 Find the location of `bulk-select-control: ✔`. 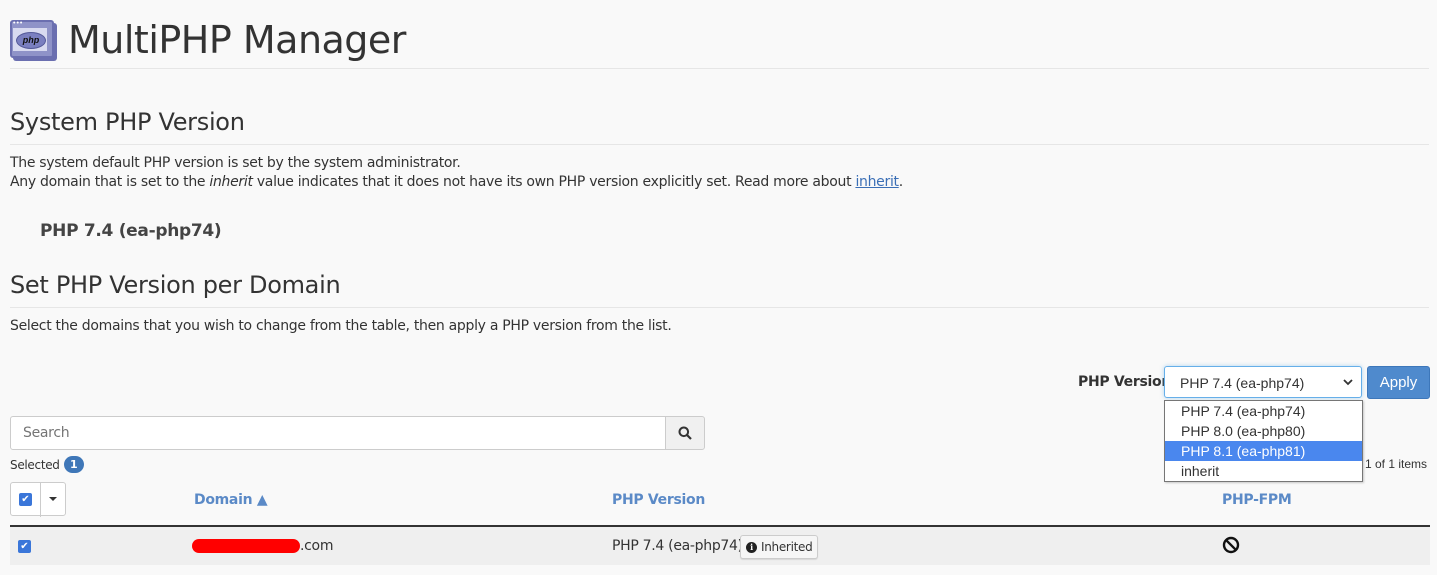

bulk-select-control: ✔ is located at coordinates (38, 499).